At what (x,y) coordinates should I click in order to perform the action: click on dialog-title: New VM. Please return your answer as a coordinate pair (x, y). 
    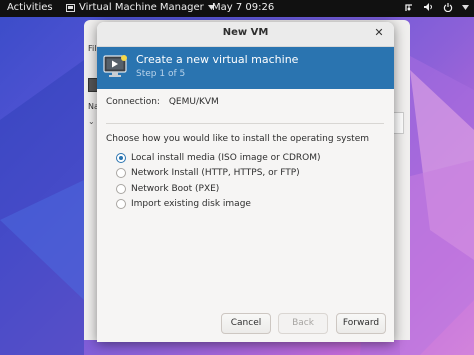
    Looking at the image, I should click on (245, 32).